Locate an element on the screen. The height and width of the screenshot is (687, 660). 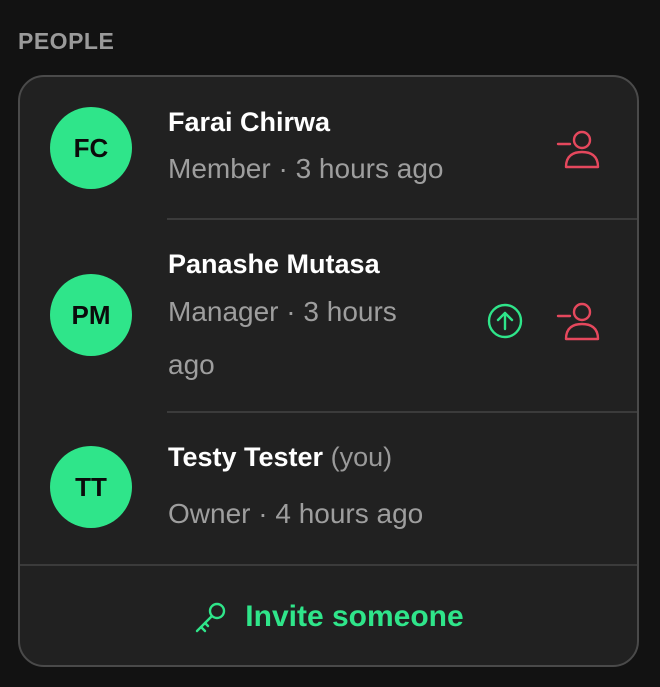
invite-button: Invite someone is located at coordinates (328, 615).